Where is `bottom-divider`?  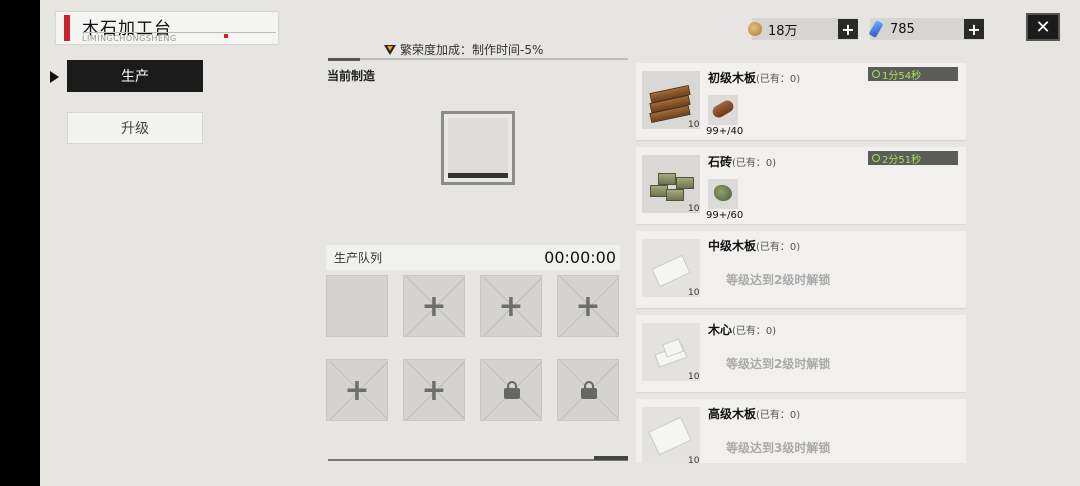 bottom-divider is located at coordinates (478, 458).